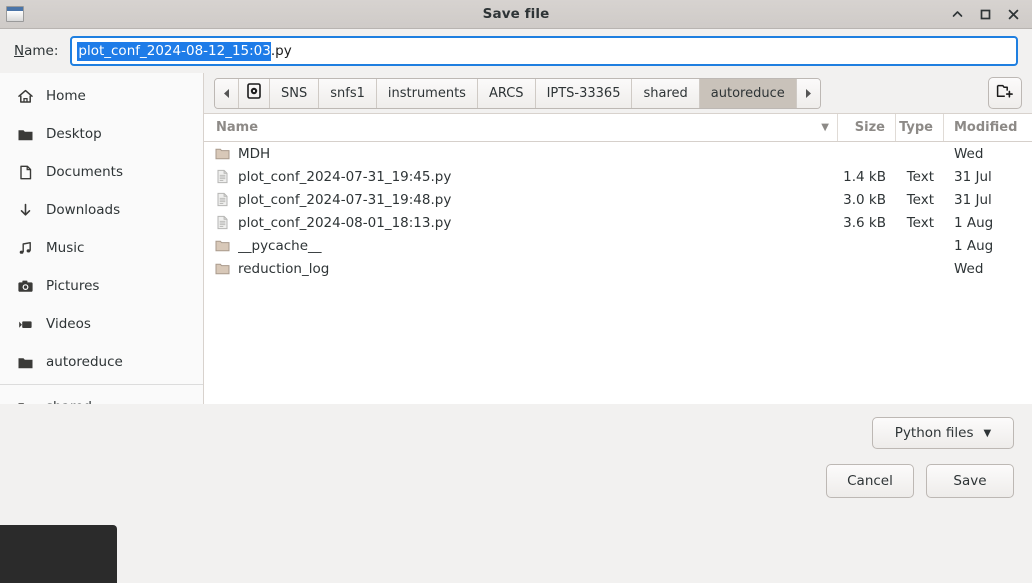  I want to click on breadcrumb-item-autoreduce: autoreduce, so click(748, 93).